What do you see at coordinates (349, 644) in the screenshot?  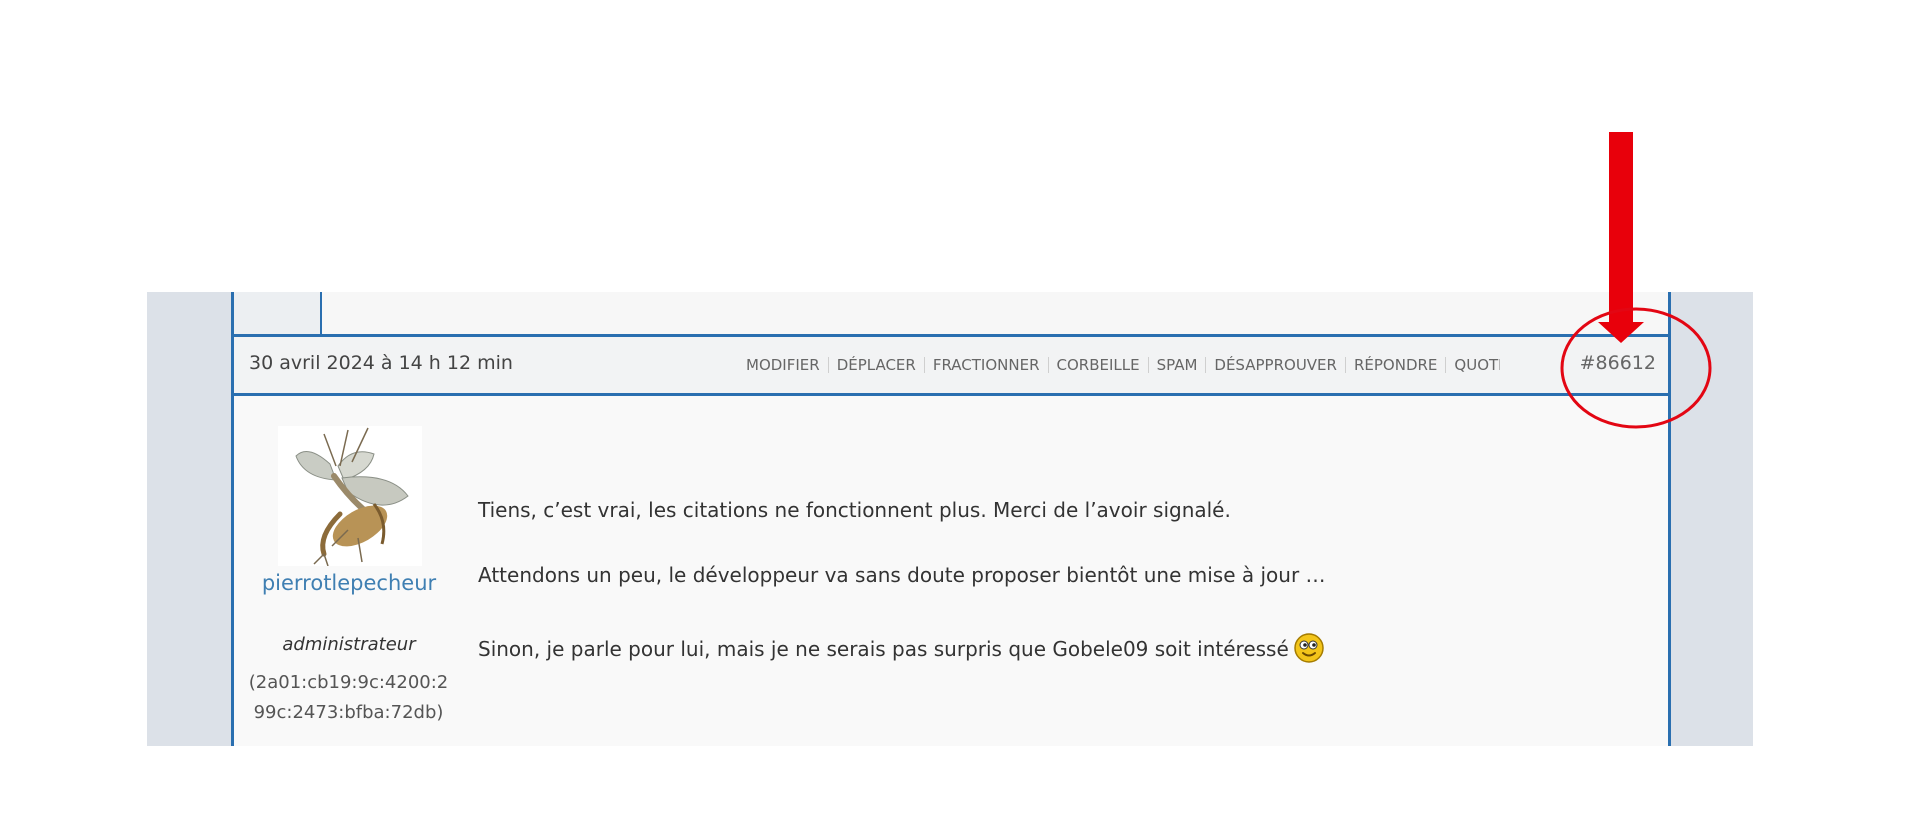 I see `author-role: administrateur` at bounding box center [349, 644].